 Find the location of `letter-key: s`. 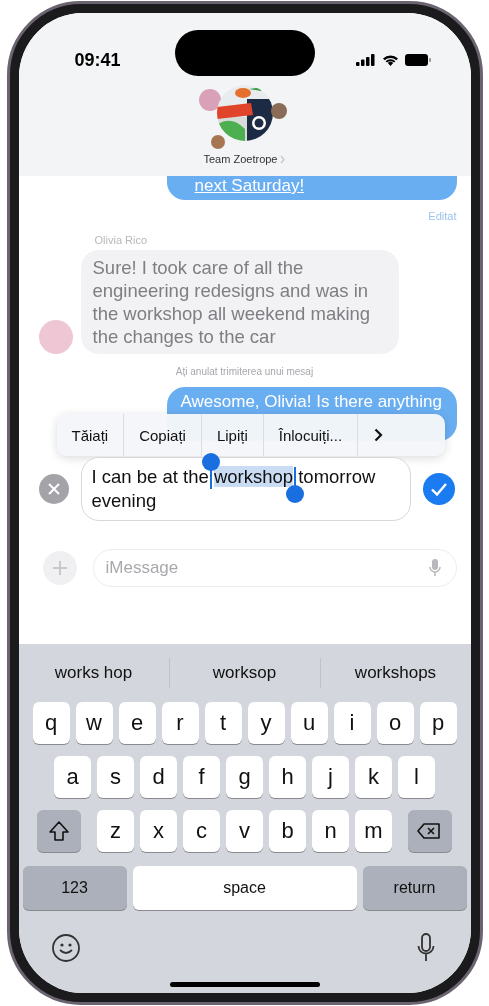

letter-key: s is located at coordinates (115, 777).